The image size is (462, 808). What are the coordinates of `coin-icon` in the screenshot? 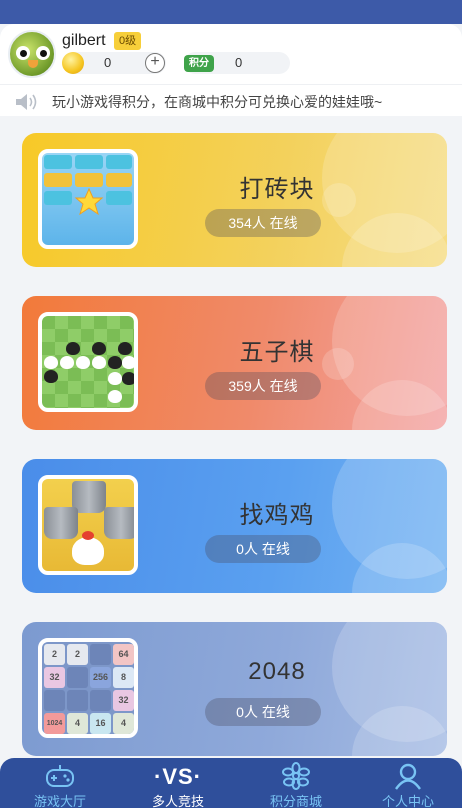 It's located at (73, 63).